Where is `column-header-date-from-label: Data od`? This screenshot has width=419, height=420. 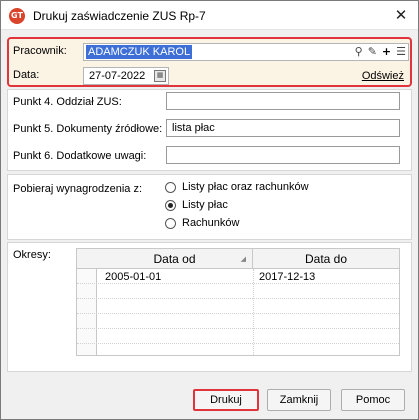 column-header-date-from-label: Data od is located at coordinates (174, 259).